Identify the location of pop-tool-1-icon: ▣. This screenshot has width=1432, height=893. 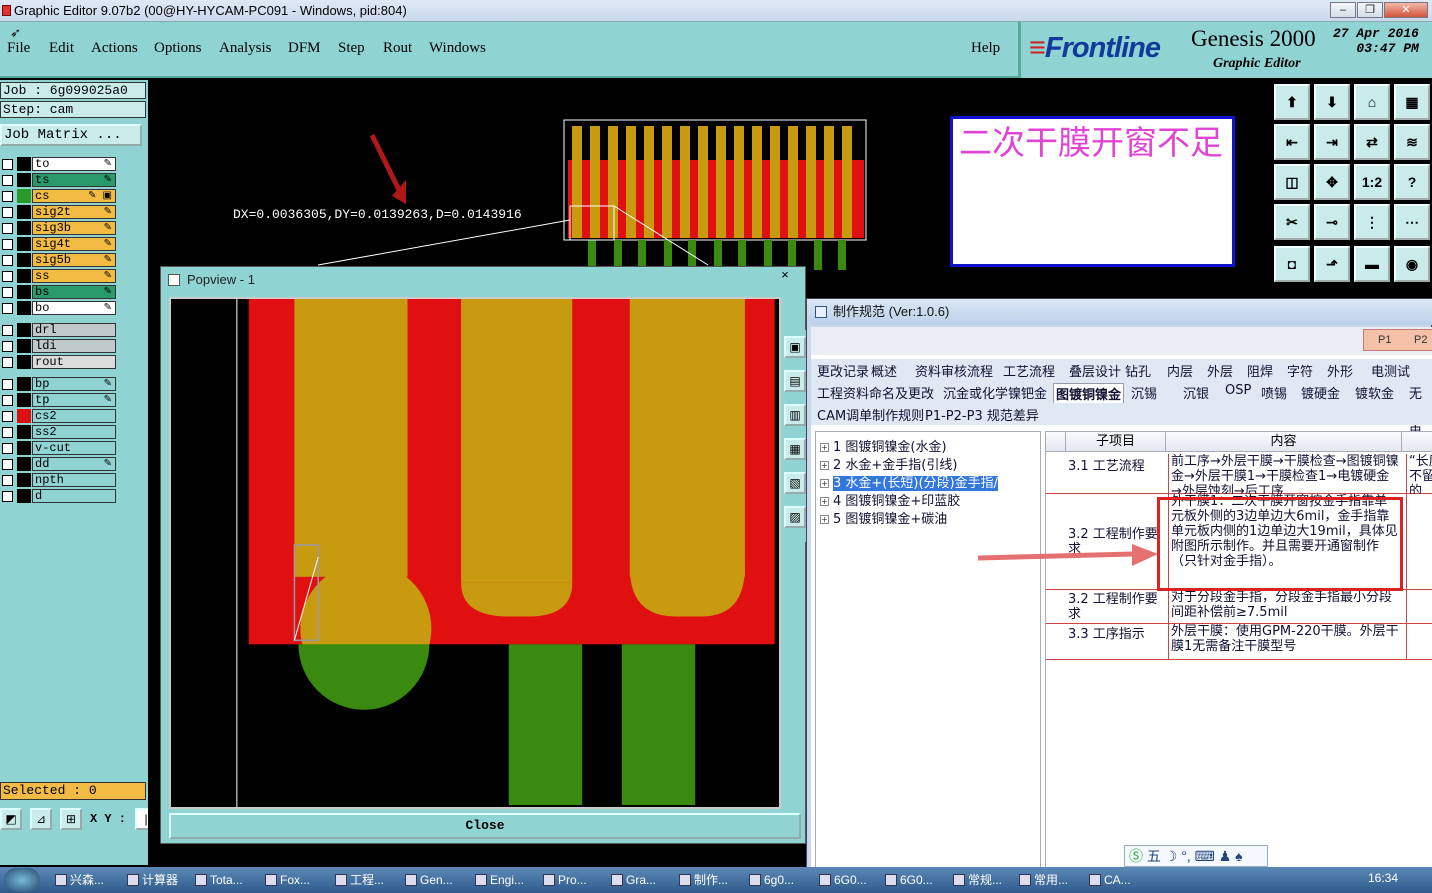
(795, 347).